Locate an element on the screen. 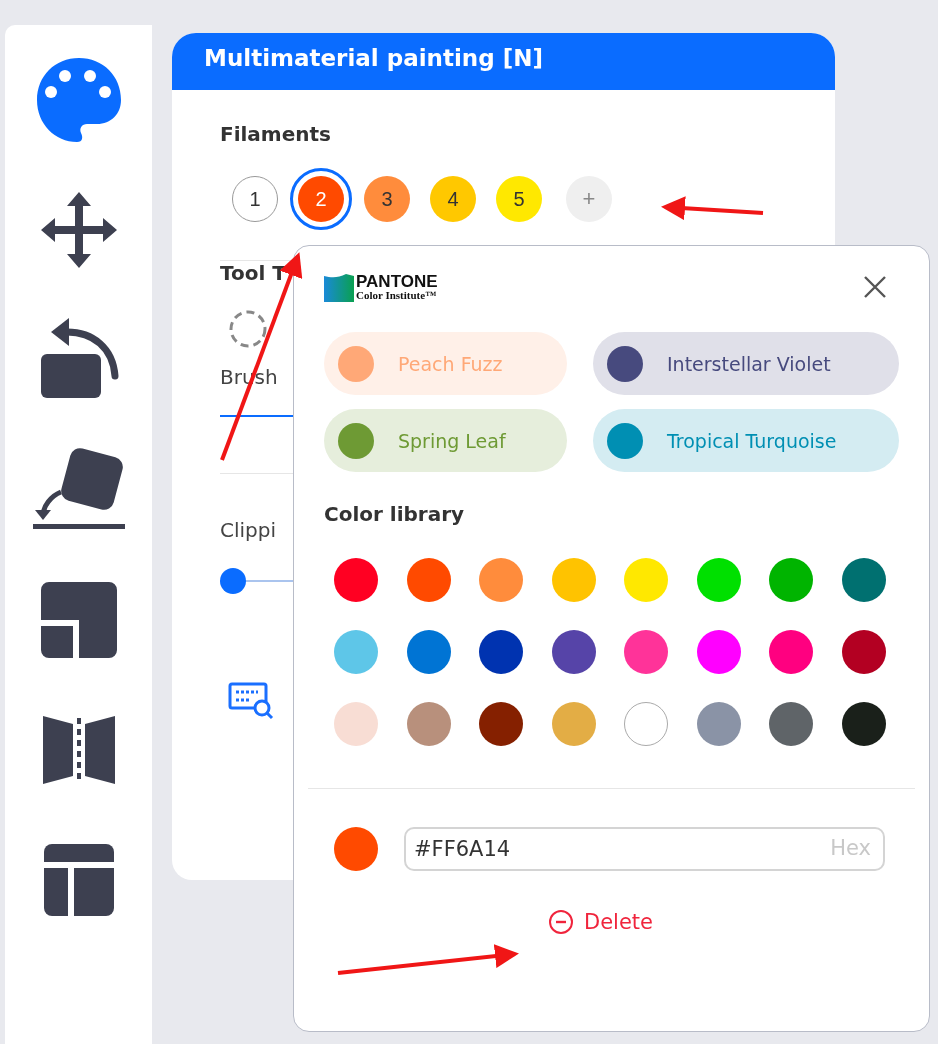 This screenshot has width=938, height=1044. color-name: Spring Leaf is located at coordinates (452, 440).